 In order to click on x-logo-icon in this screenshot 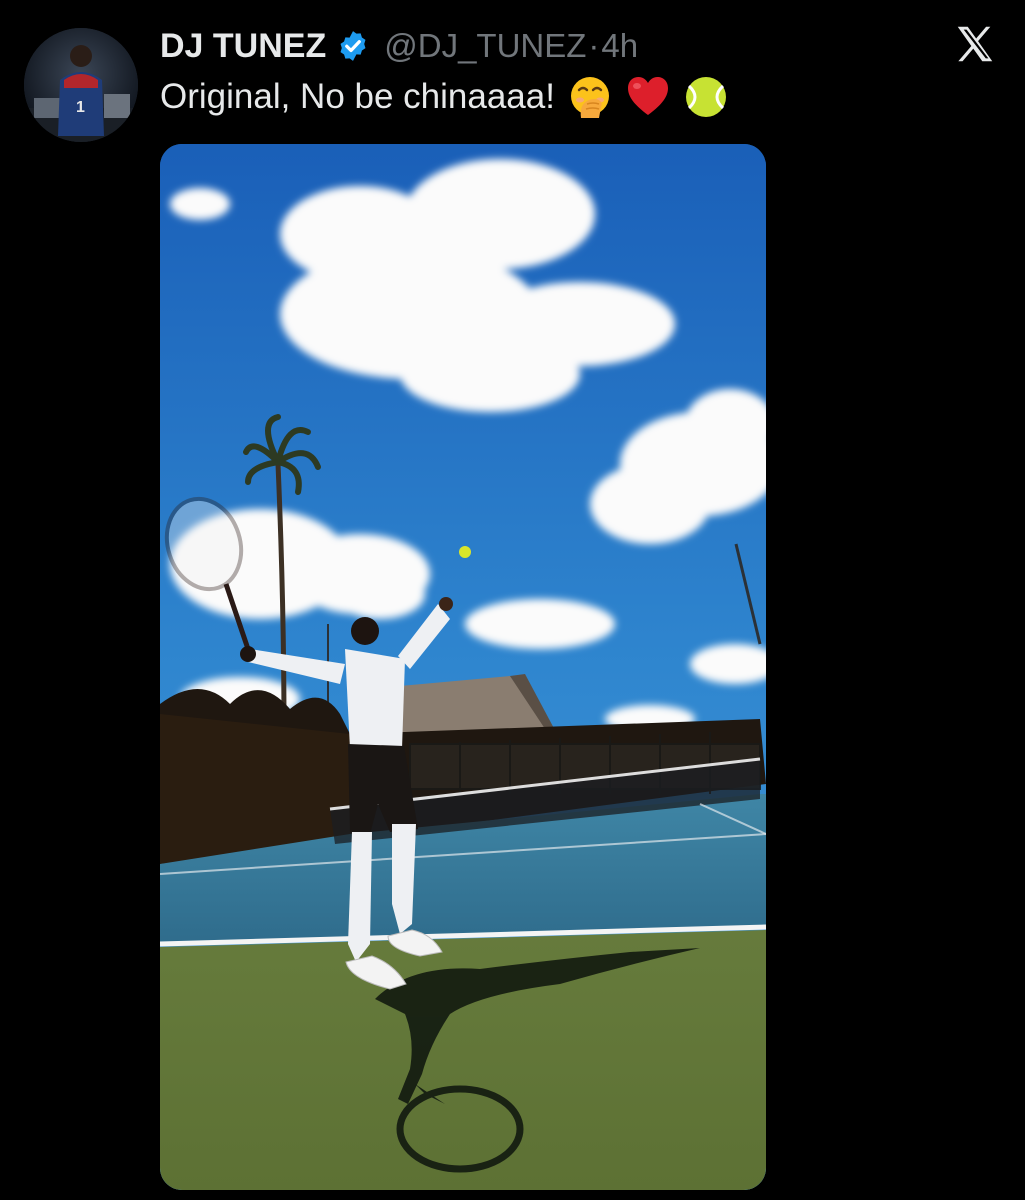, I will do `click(975, 45)`.